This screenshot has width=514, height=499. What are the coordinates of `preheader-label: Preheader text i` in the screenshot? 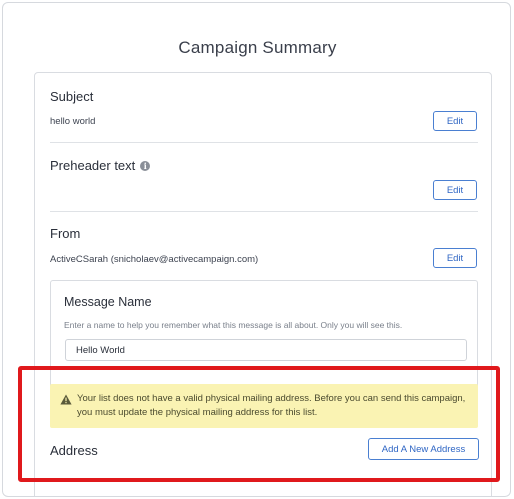 It's located at (100, 165).